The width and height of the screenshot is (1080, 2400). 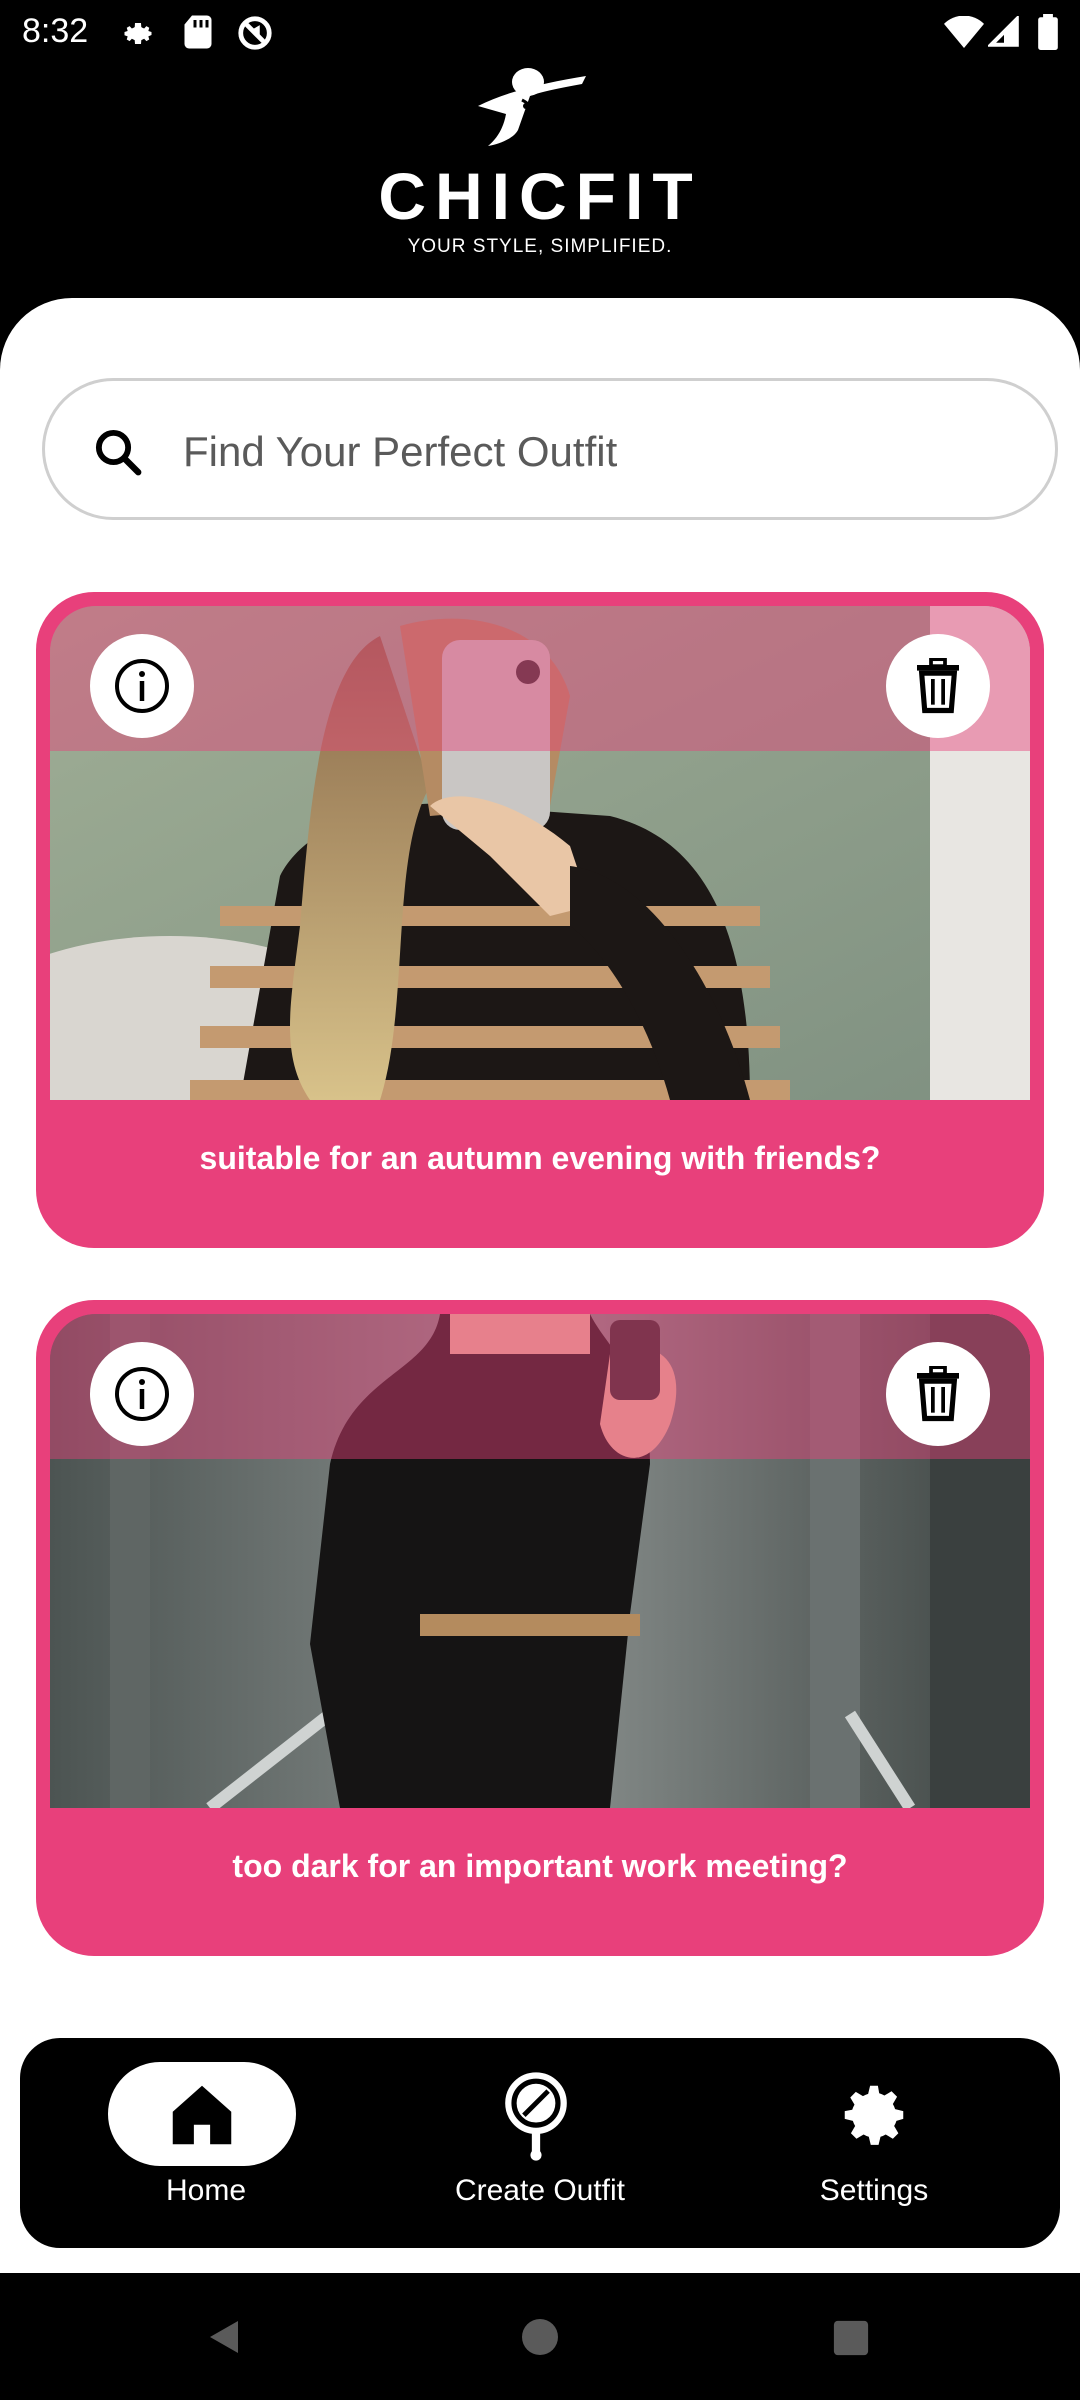 What do you see at coordinates (593, 452) in the screenshot?
I see `search-input` at bounding box center [593, 452].